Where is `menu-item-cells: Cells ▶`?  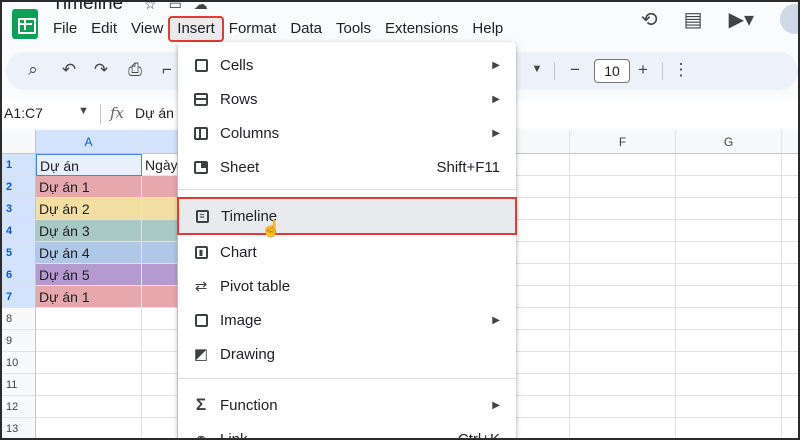 menu-item-cells: Cells ▶ is located at coordinates (347, 65).